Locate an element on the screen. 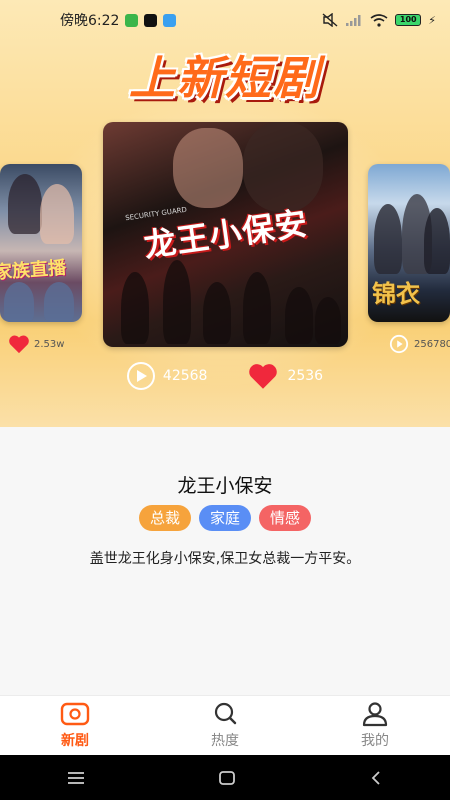  message-icon is located at coordinates (170, 20).